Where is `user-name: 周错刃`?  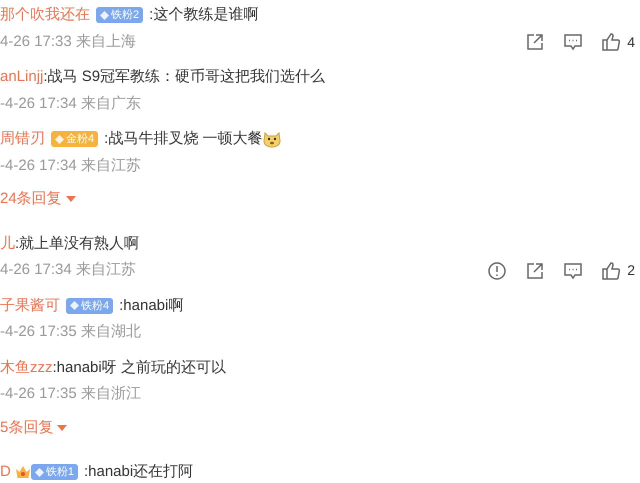 user-name: 周错刃 is located at coordinates (22, 139).